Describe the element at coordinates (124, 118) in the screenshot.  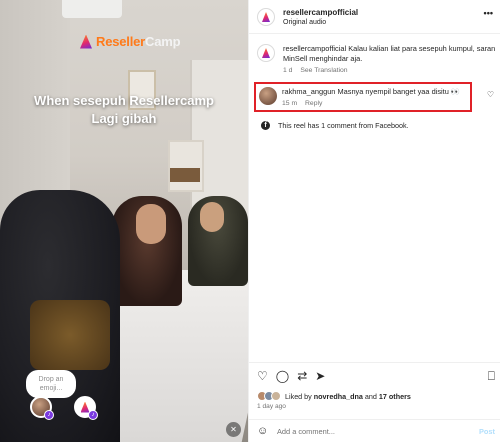
I see `video-caption-line2: Lagi gibah` at that location.